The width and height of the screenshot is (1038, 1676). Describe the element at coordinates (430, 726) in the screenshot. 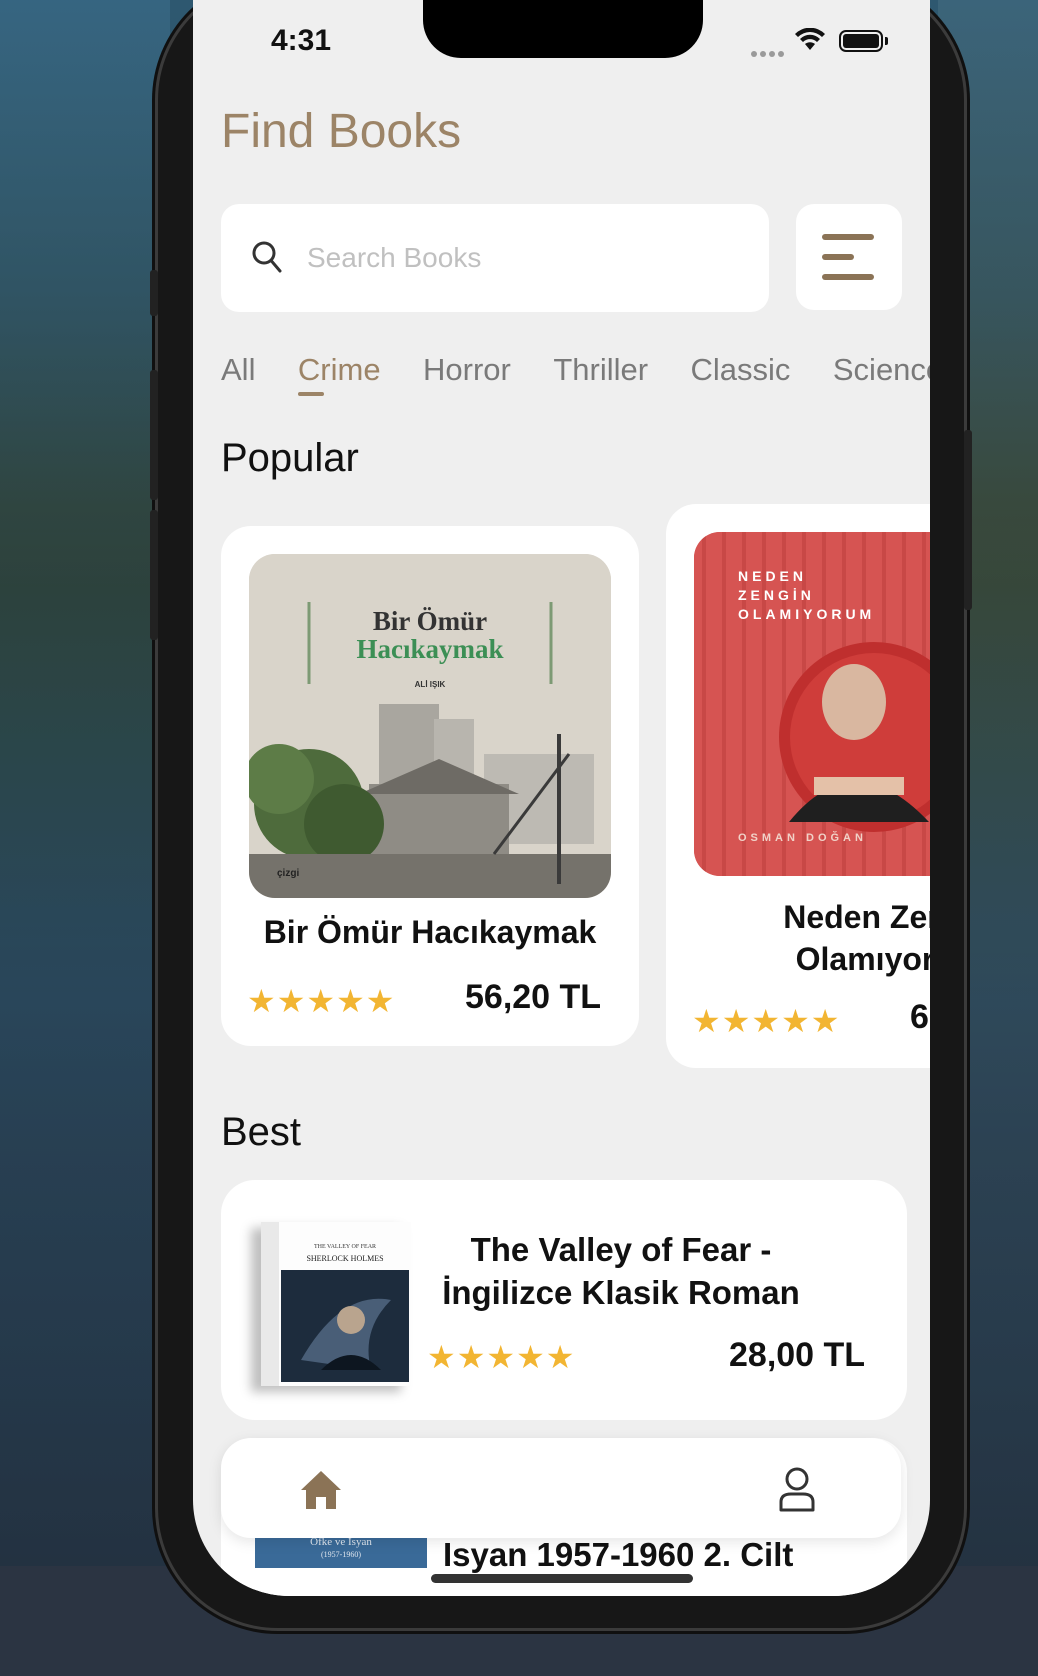

I see `book-cover: Bir Ömür Hacıkaymak ALİ IŞIK çizgi` at that location.